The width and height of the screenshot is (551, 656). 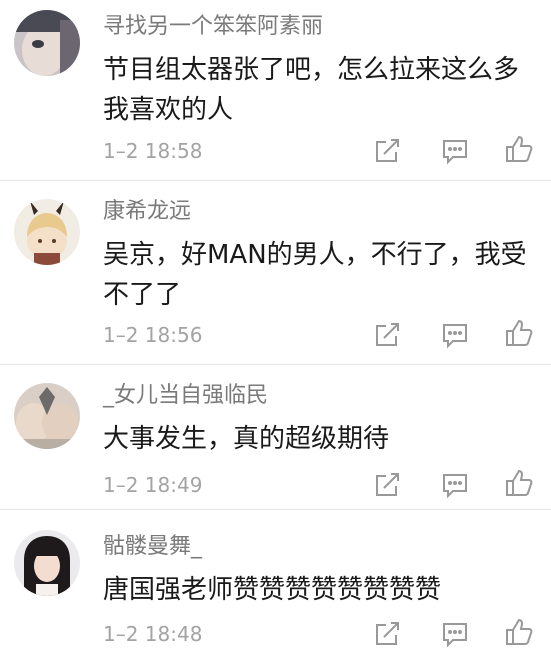 I want to click on comment-text-line: 节目组太器张了吧，怎么拉来这么多, so click(x=311, y=70).